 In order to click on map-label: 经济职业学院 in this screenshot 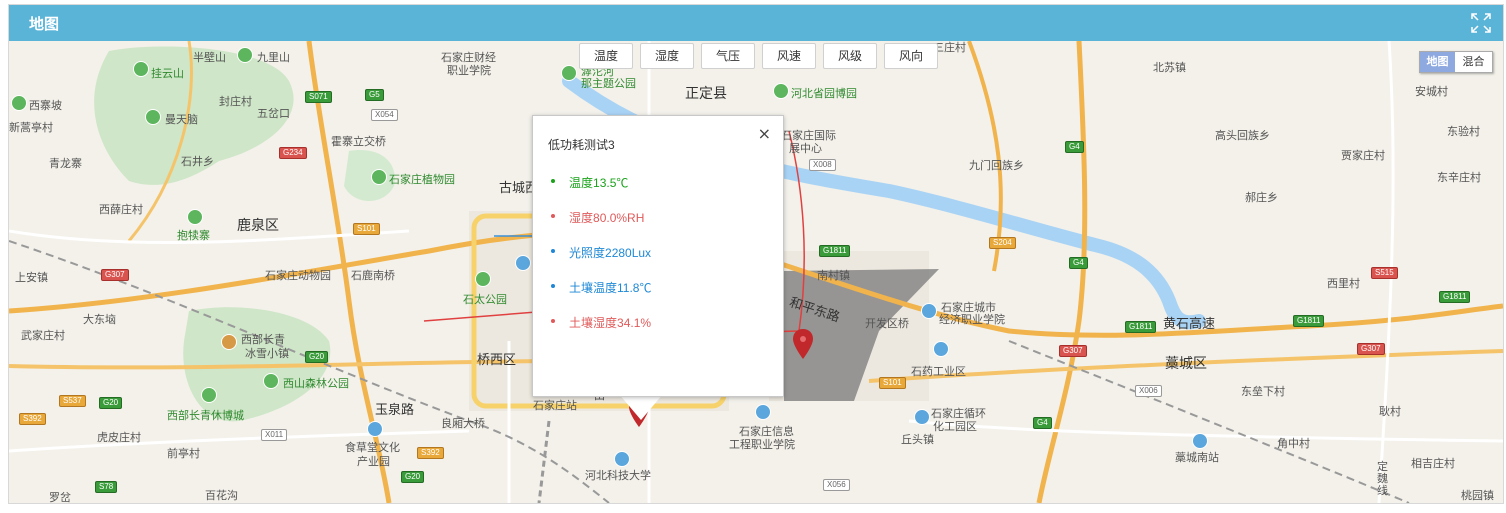, I will do `click(972, 320)`.